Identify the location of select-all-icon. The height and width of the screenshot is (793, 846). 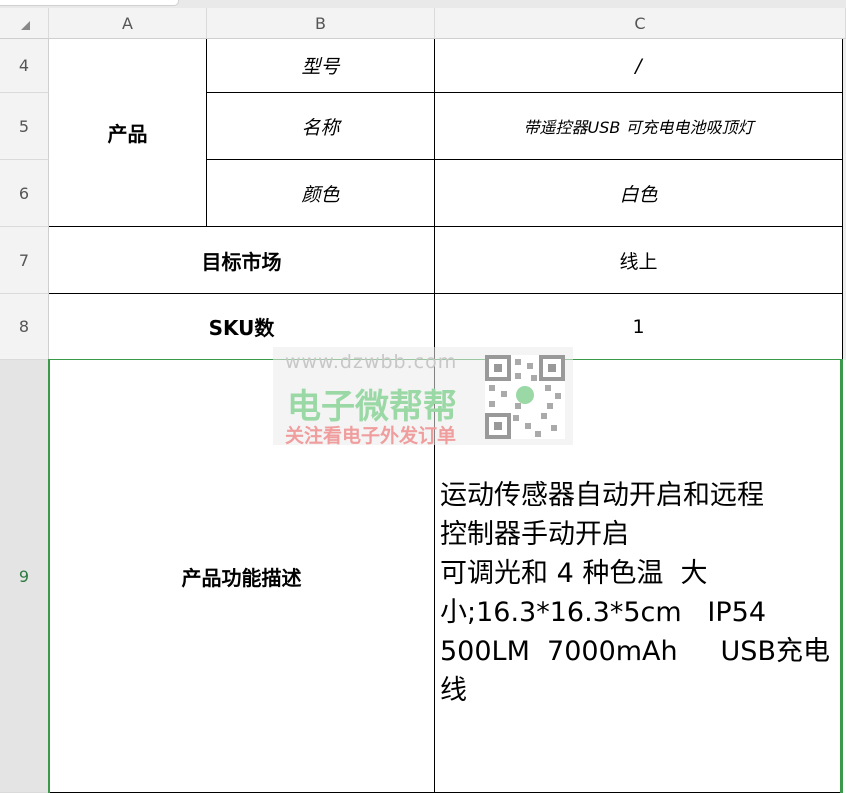
(25, 25).